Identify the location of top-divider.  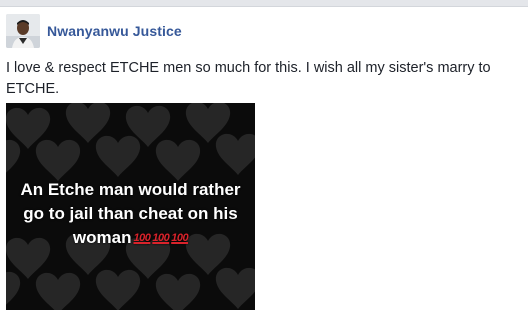
(264, 3).